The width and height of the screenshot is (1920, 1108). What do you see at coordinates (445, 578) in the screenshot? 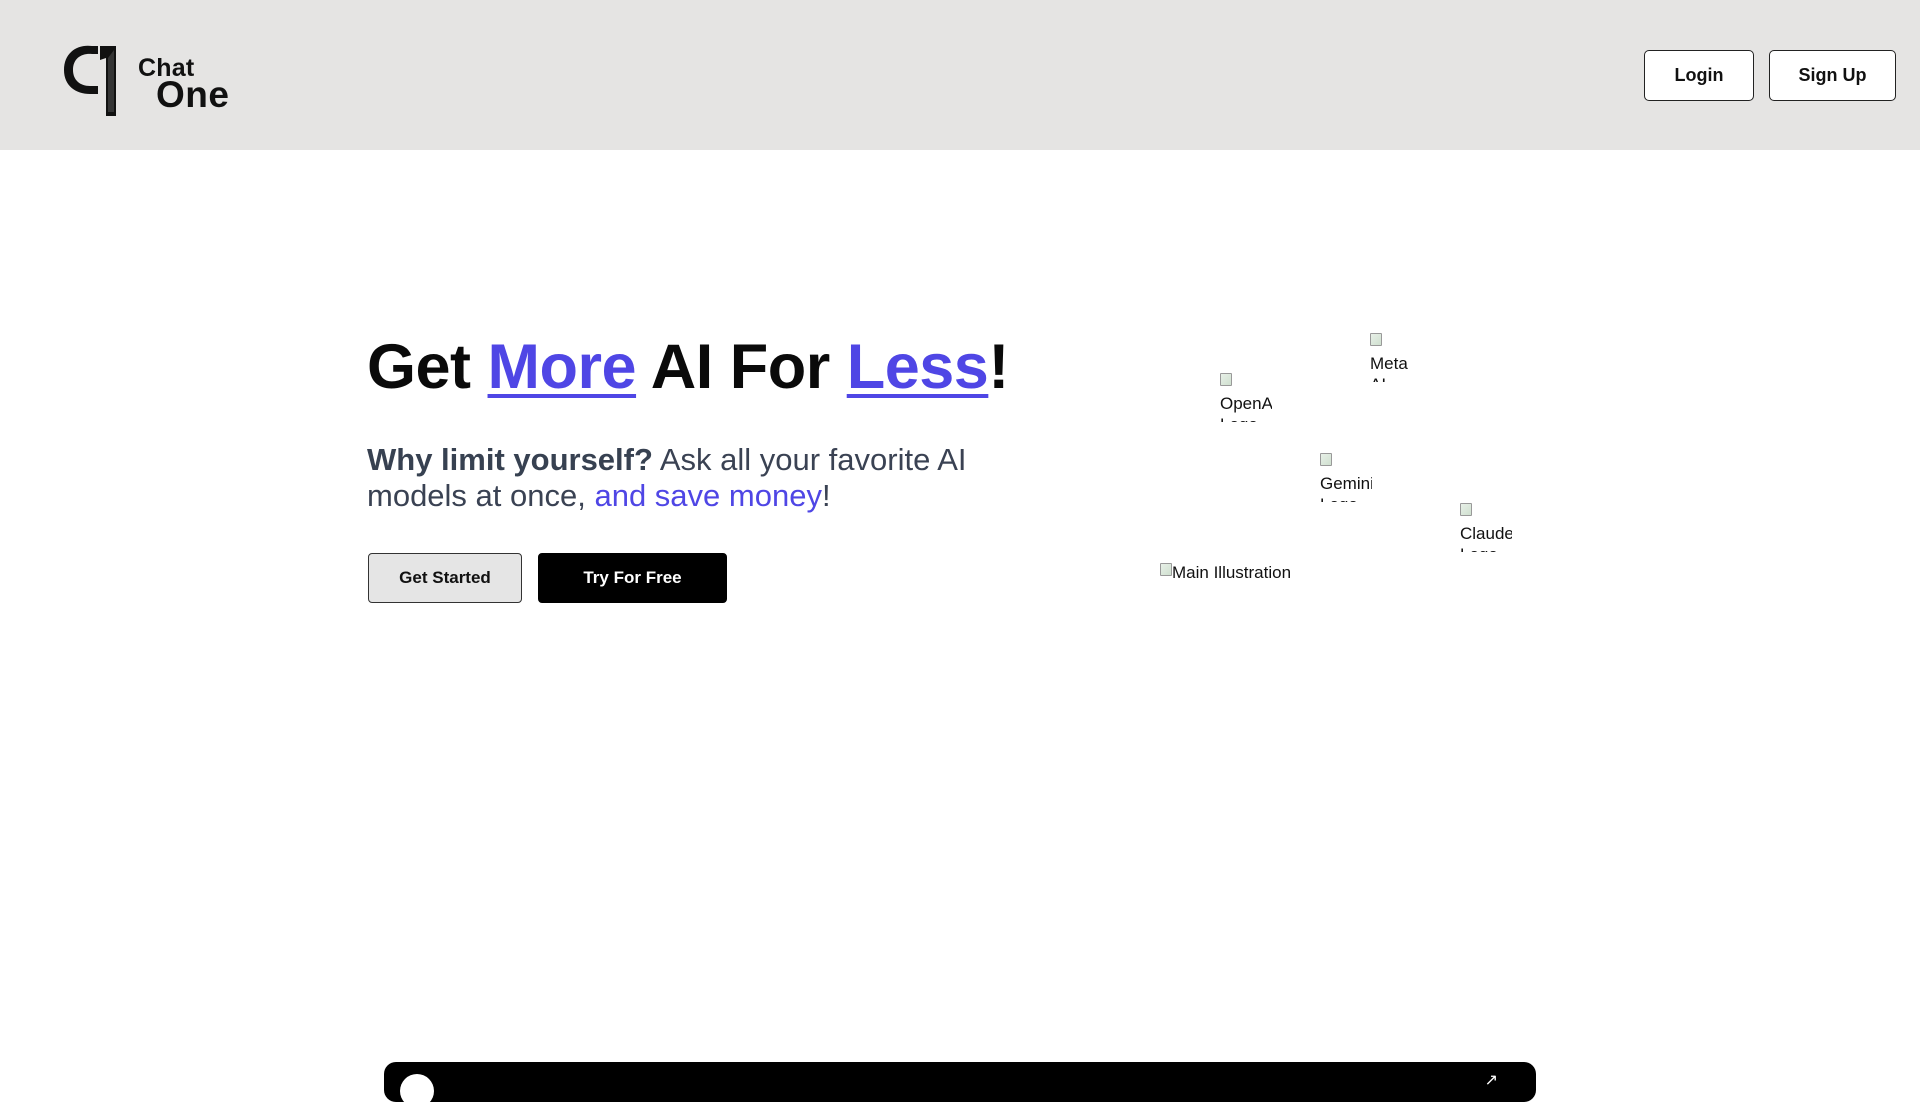
I see `get-started-button: Get Started` at bounding box center [445, 578].